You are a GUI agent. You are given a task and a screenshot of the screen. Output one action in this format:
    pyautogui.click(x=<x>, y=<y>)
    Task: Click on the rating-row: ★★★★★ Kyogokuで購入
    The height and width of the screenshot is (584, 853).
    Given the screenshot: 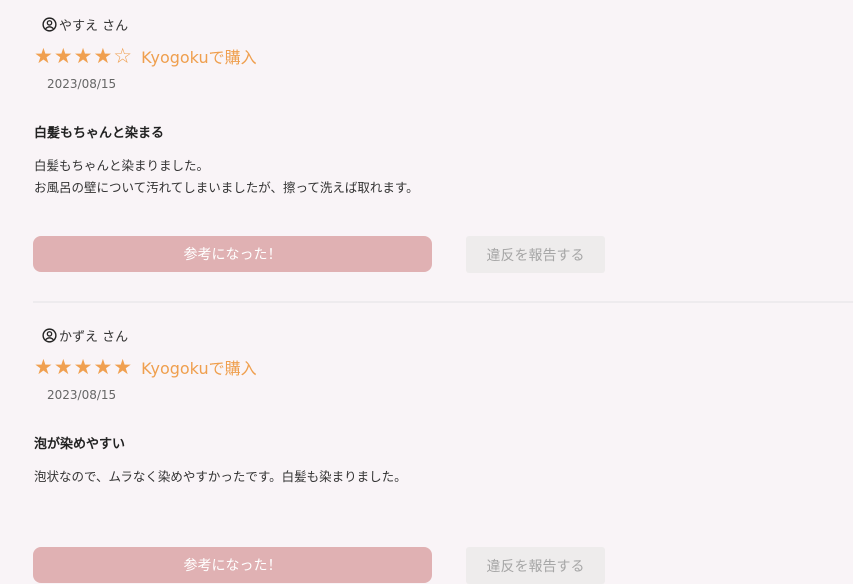 What is the action you would take?
    pyautogui.click(x=145, y=367)
    